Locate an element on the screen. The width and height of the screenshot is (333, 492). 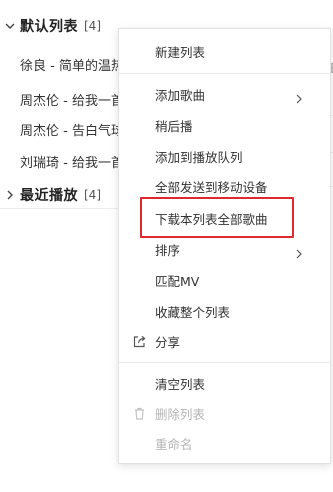
menu-item-share: 分享 is located at coordinates (224, 341).